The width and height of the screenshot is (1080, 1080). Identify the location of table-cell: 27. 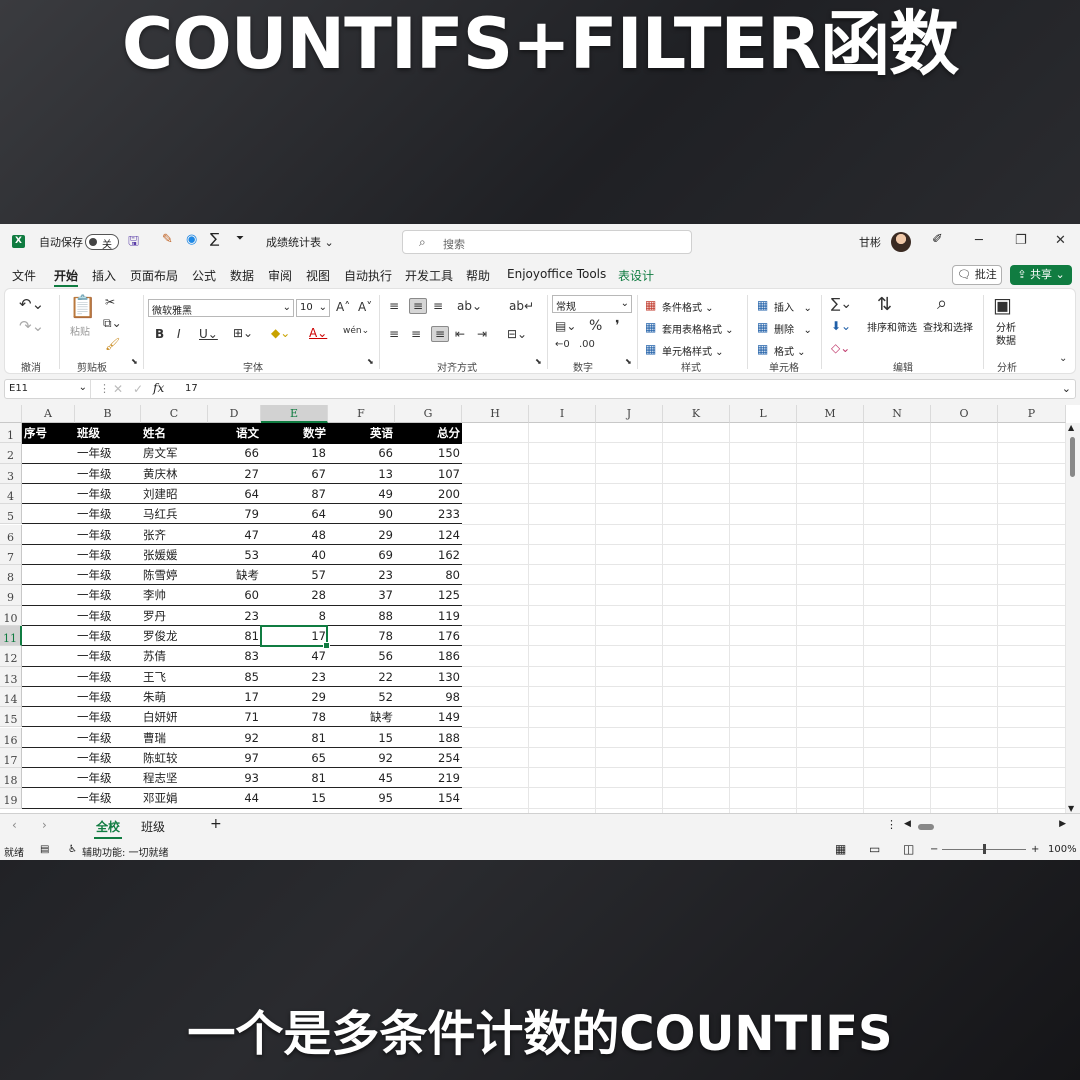
(234, 474).